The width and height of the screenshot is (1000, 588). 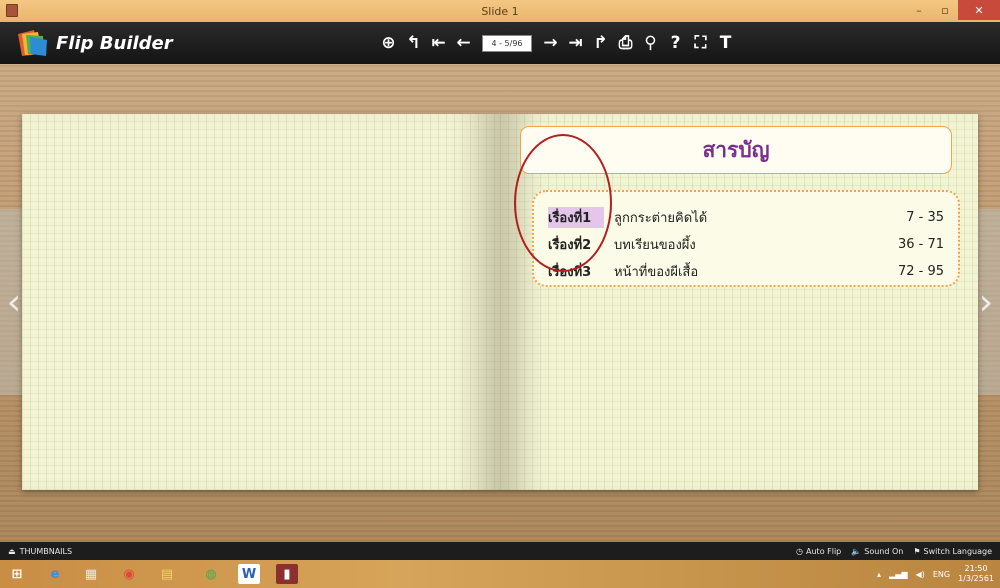 I want to click on chrome-icon: ◍, so click(x=211, y=574).